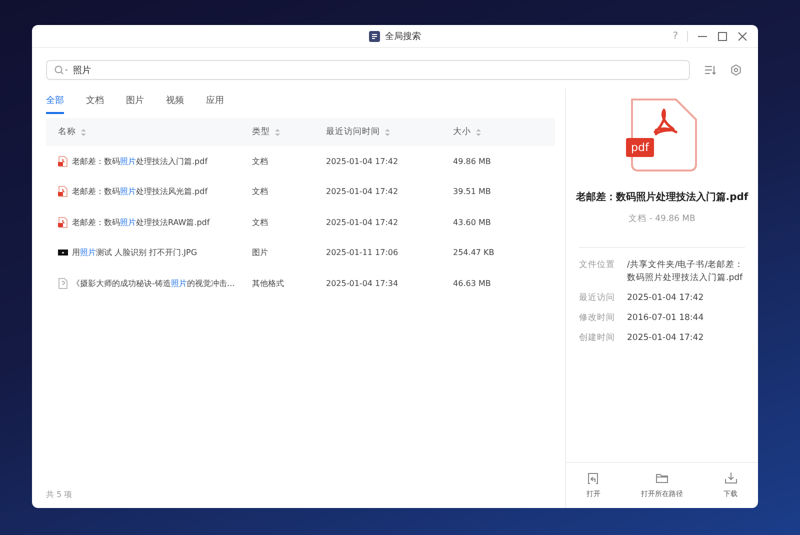 This screenshot has width=800, height=535. What do you see at coordinates (597, 338) in the screenshot?
I see `field-label: 创建时间` at bounding box center [597, 338].